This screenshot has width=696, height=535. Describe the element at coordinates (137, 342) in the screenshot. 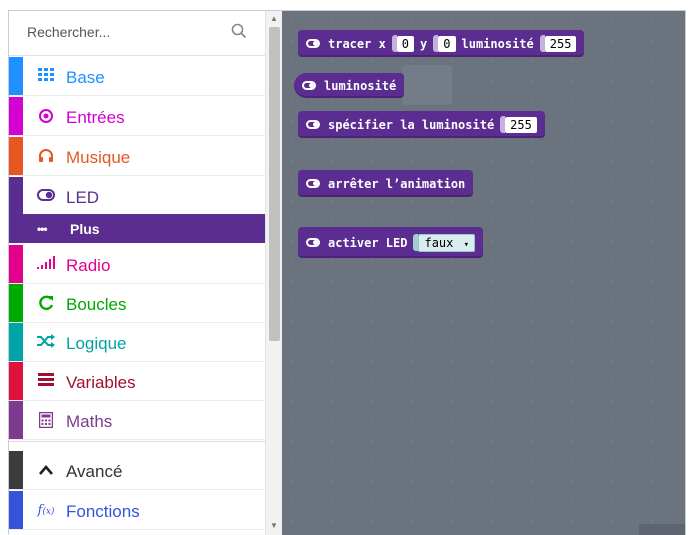

I see `toolbox-category-logique: Logique` at that location.